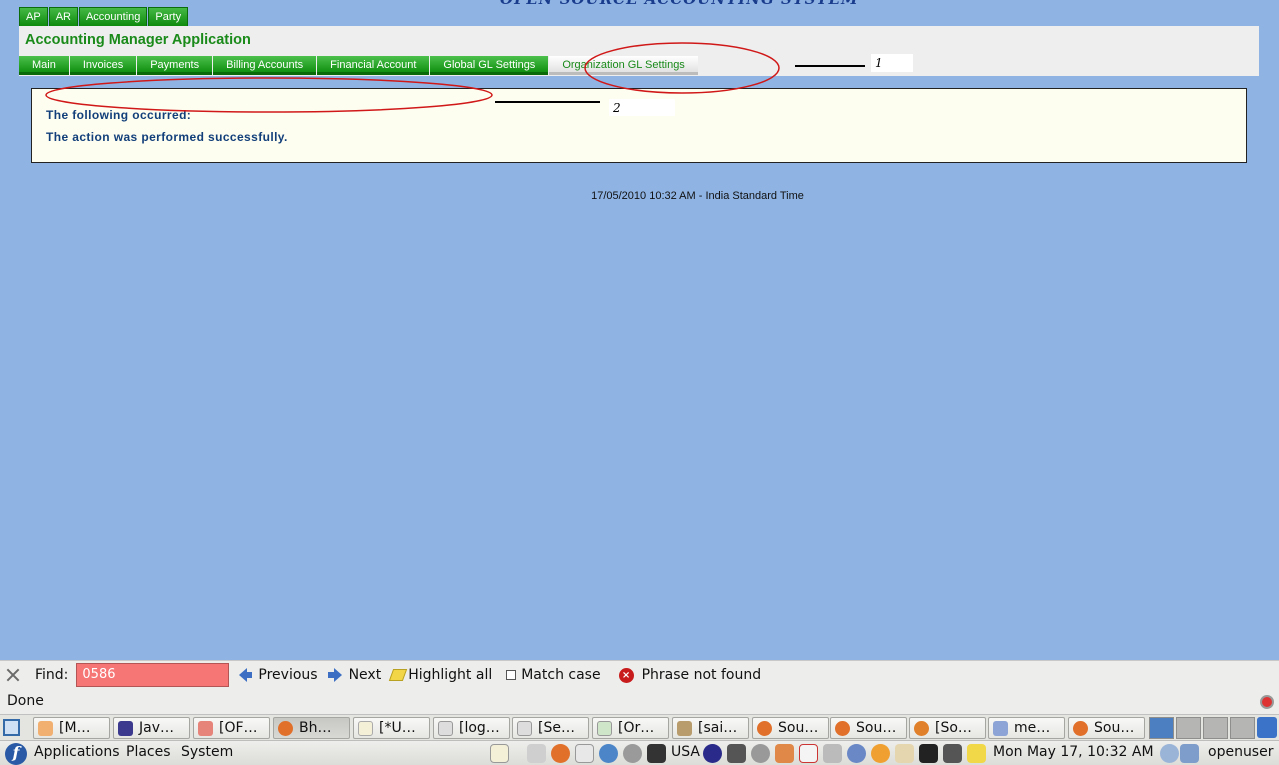 This screenshot has width=1279, height=765. Describe the element at coordinates (1169, 753) in the screenshot. I see `help-icon` at that location.